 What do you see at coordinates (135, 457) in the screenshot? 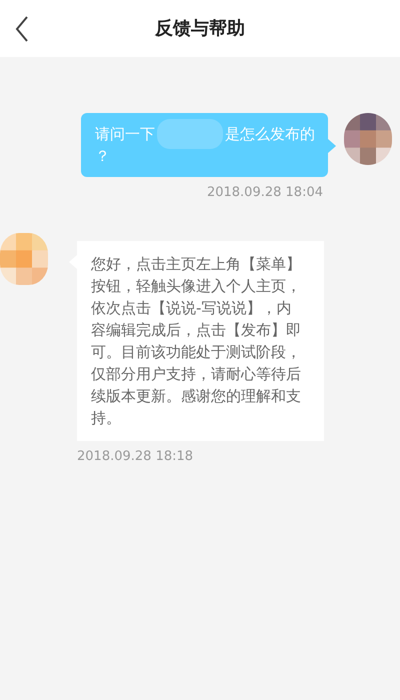
I see `message-time: 2018.09.28 18:18` at bounding box center [135, 457].